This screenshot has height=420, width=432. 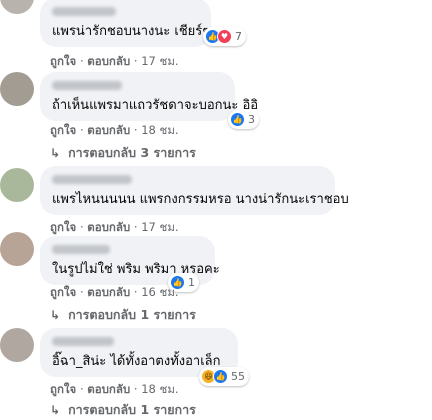 I want to click on replies-count-label: การตอบกลับ 3 รายการ, so click(x=132, y=152).